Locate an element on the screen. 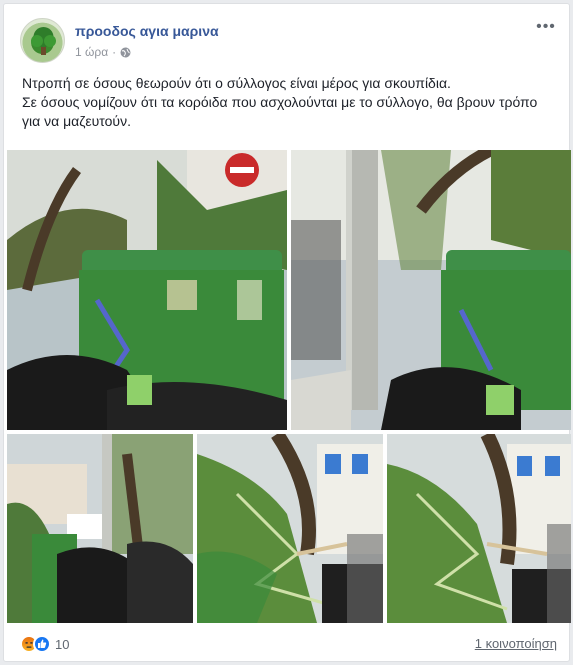 Image resolution: width=573 pixels, height=665 pixels. more-options-button: ••• is located at coordinates (546, 27).